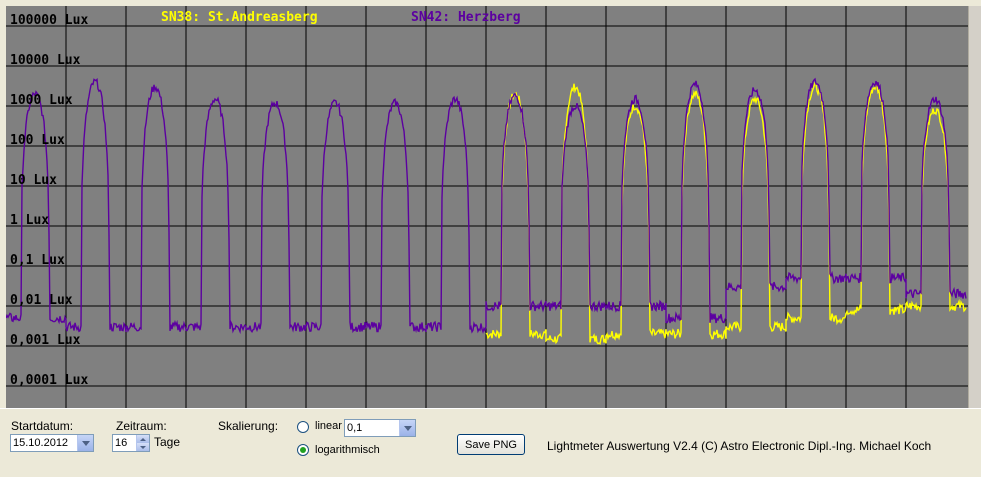  I want to click on startdatum-value: 15.10.2012, so click(41, 443).